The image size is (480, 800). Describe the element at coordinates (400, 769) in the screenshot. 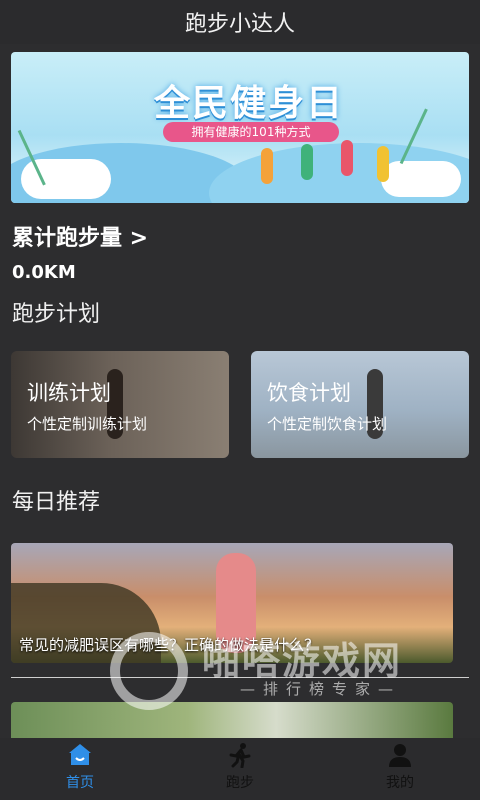

I see `tab-mine: 我的` at that location.